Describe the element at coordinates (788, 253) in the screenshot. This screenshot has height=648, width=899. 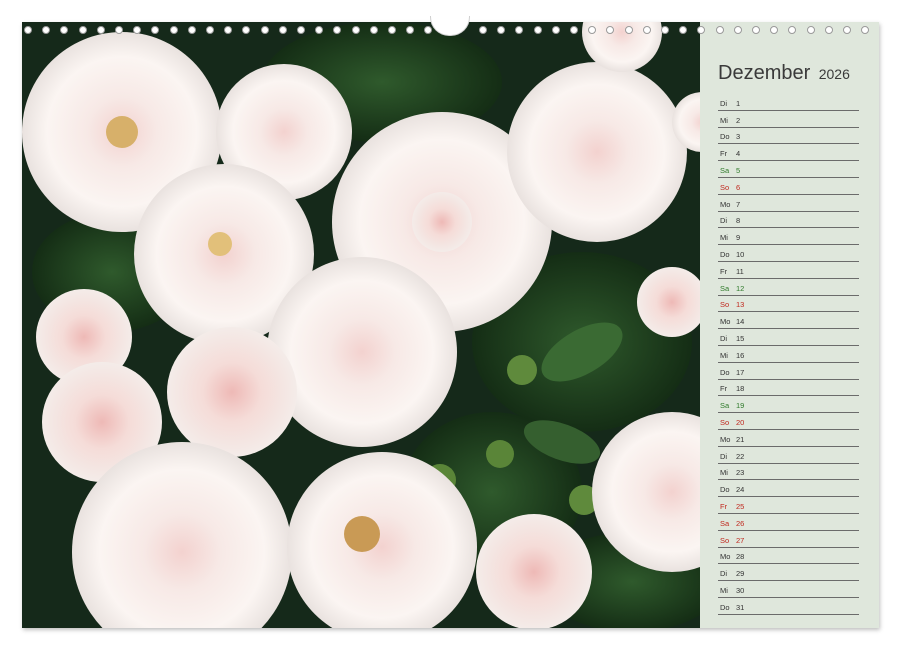
I see `day-row: Do 10` at that location.